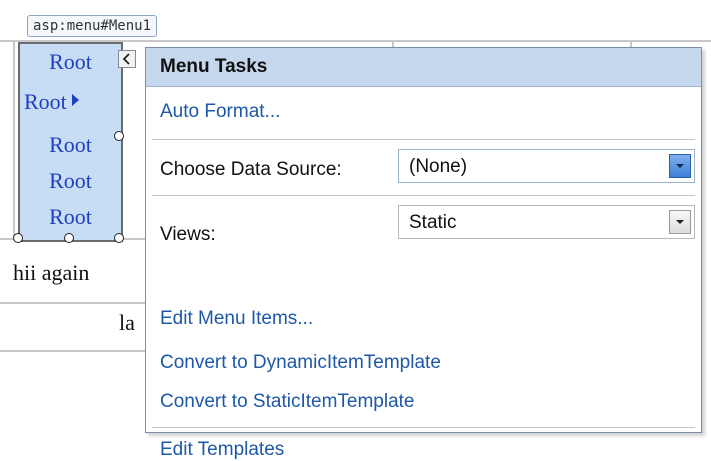  Describe the element at coordinates (119, 136) in the screenshot. I see `resize-handle-right` at that location.